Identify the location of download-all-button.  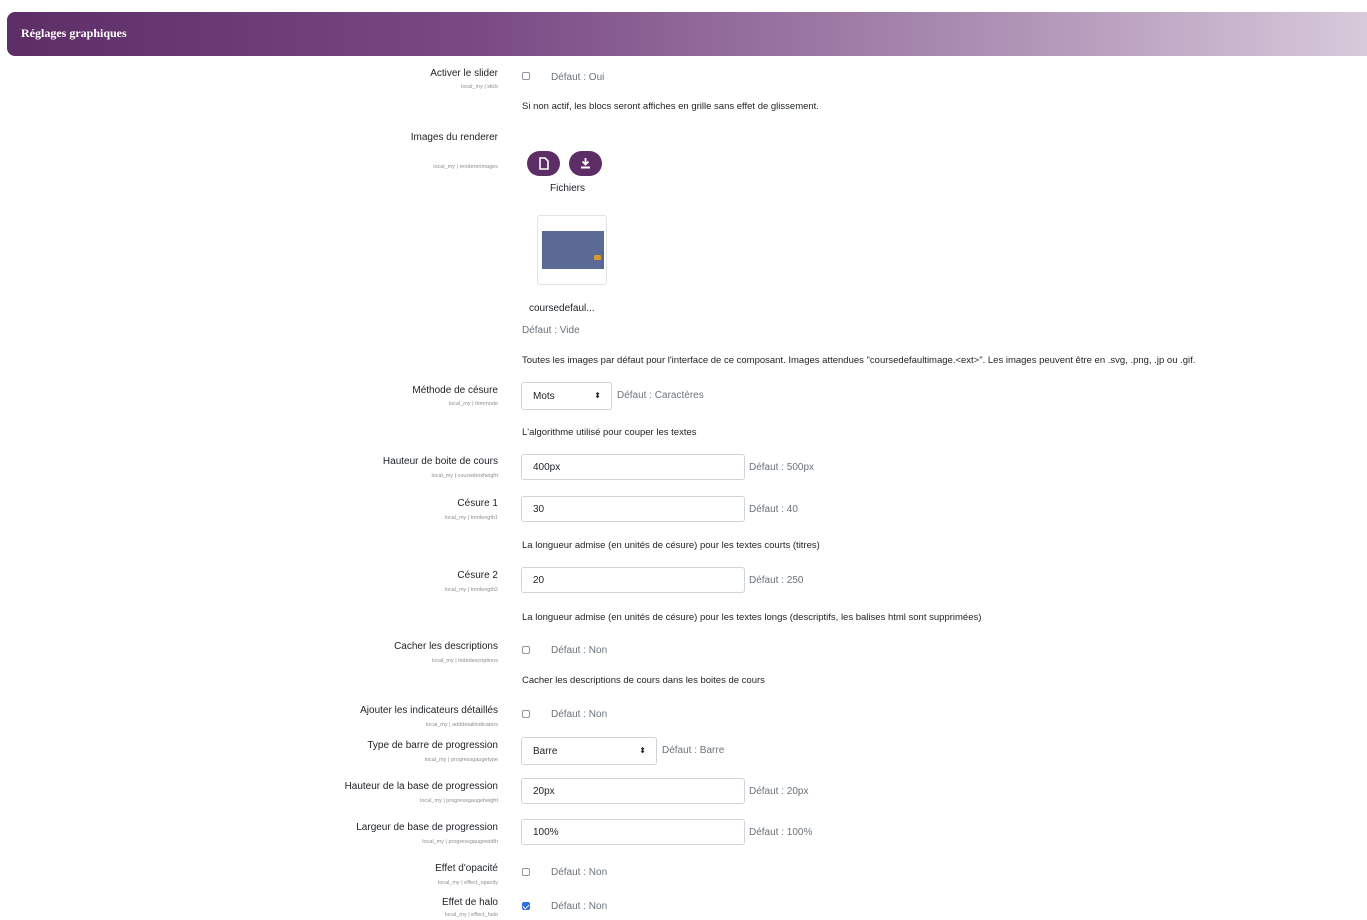
(585, 163).